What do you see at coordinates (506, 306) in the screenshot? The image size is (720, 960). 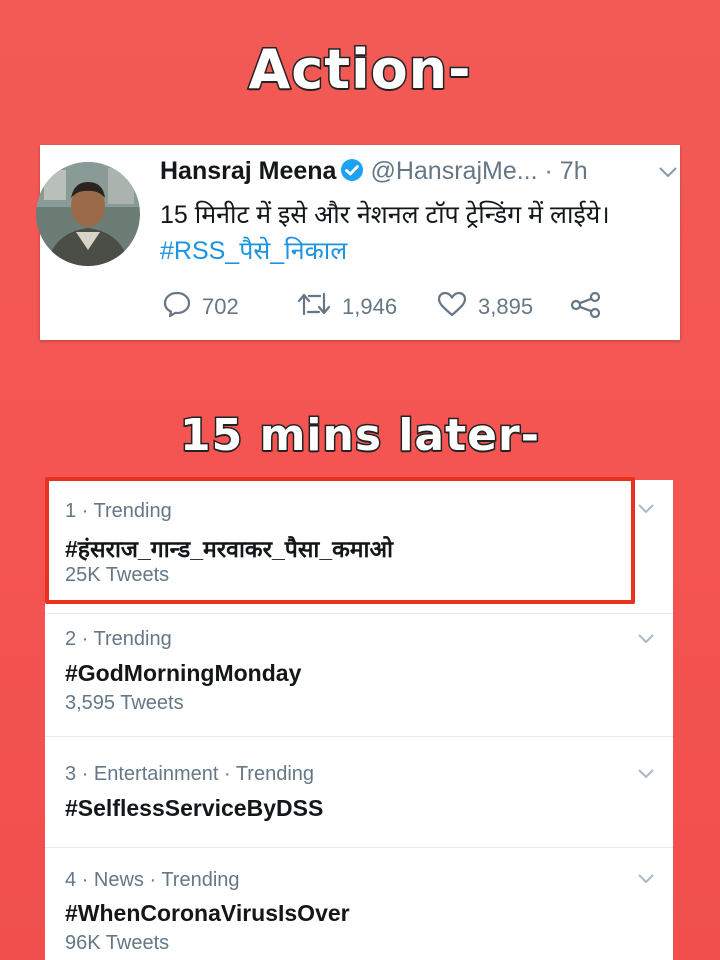 I see `like-count: 3,895` at bounding box center [506, 306].